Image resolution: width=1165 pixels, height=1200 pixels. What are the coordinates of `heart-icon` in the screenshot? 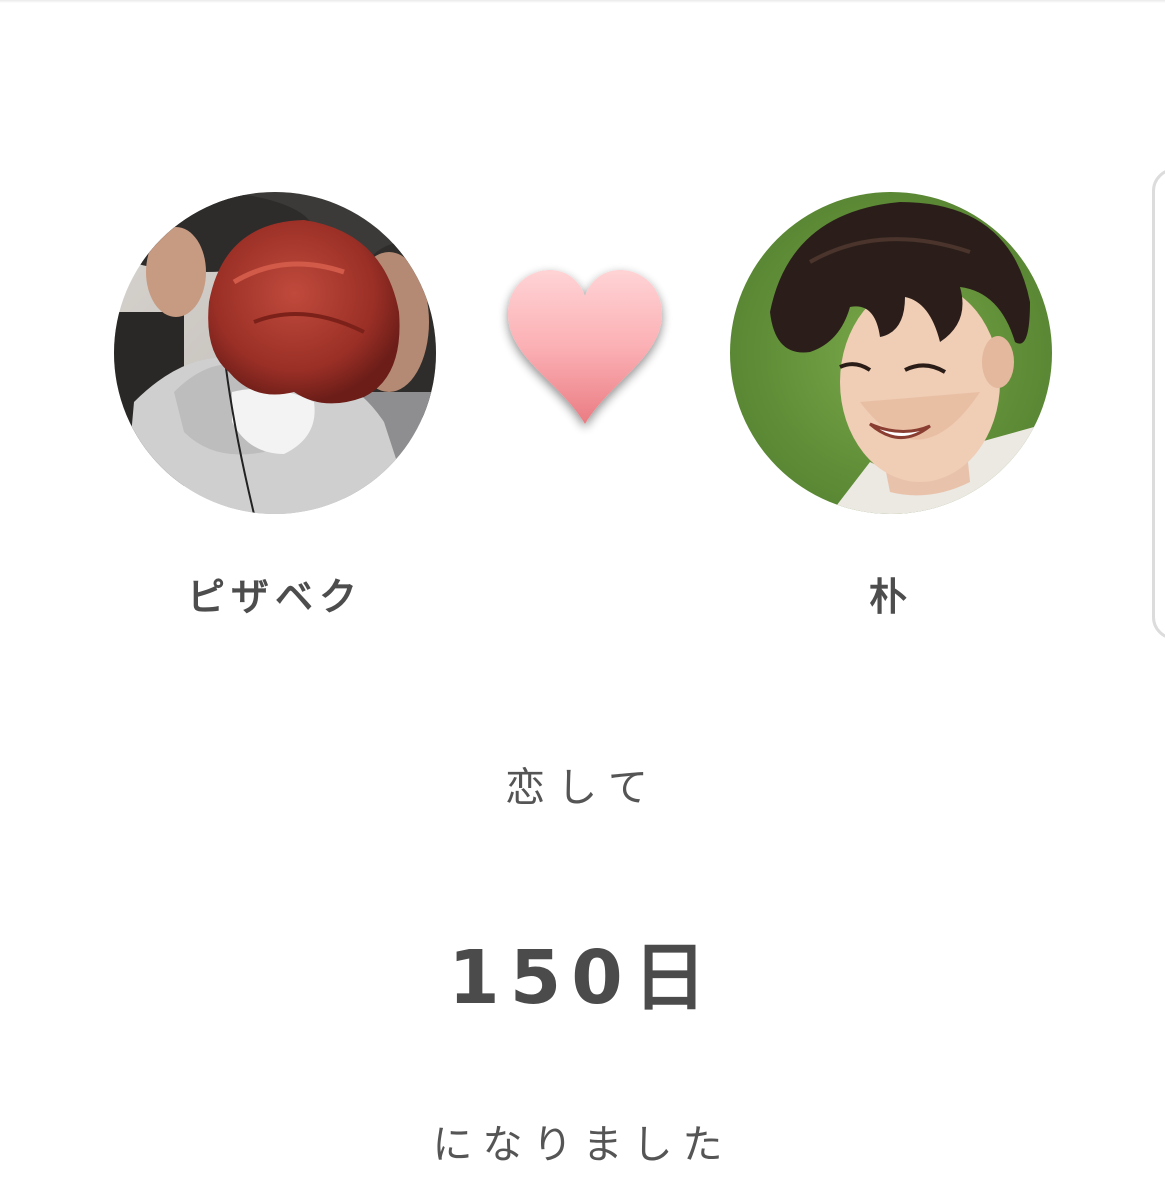 It's located at (585, 347).